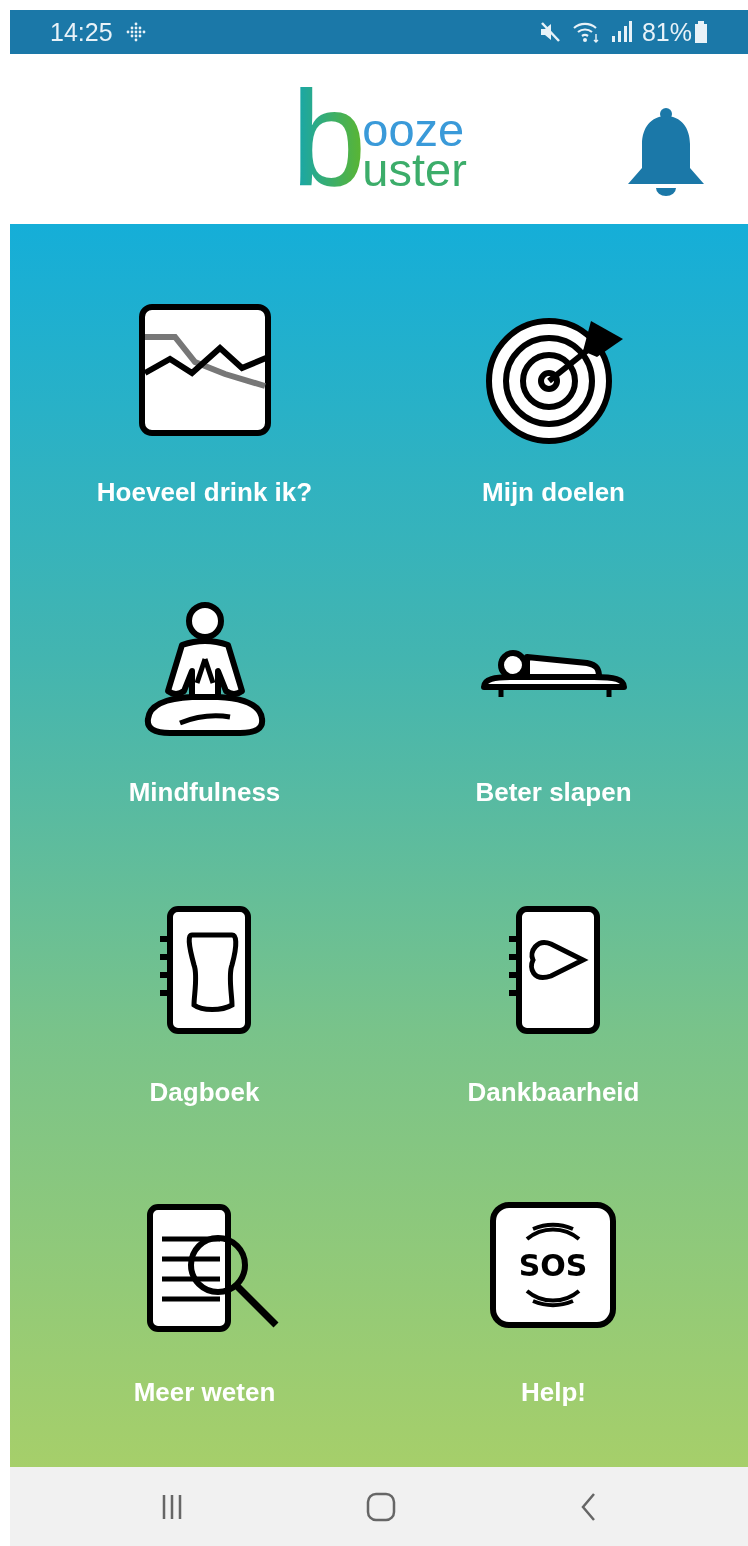 The height and width of the screenshot is (1546, 748). What do you see at coordinates (553, 1303) in the screenshot?
I see `menu-item: SOS Help!` at bounding box center [553, 1303].